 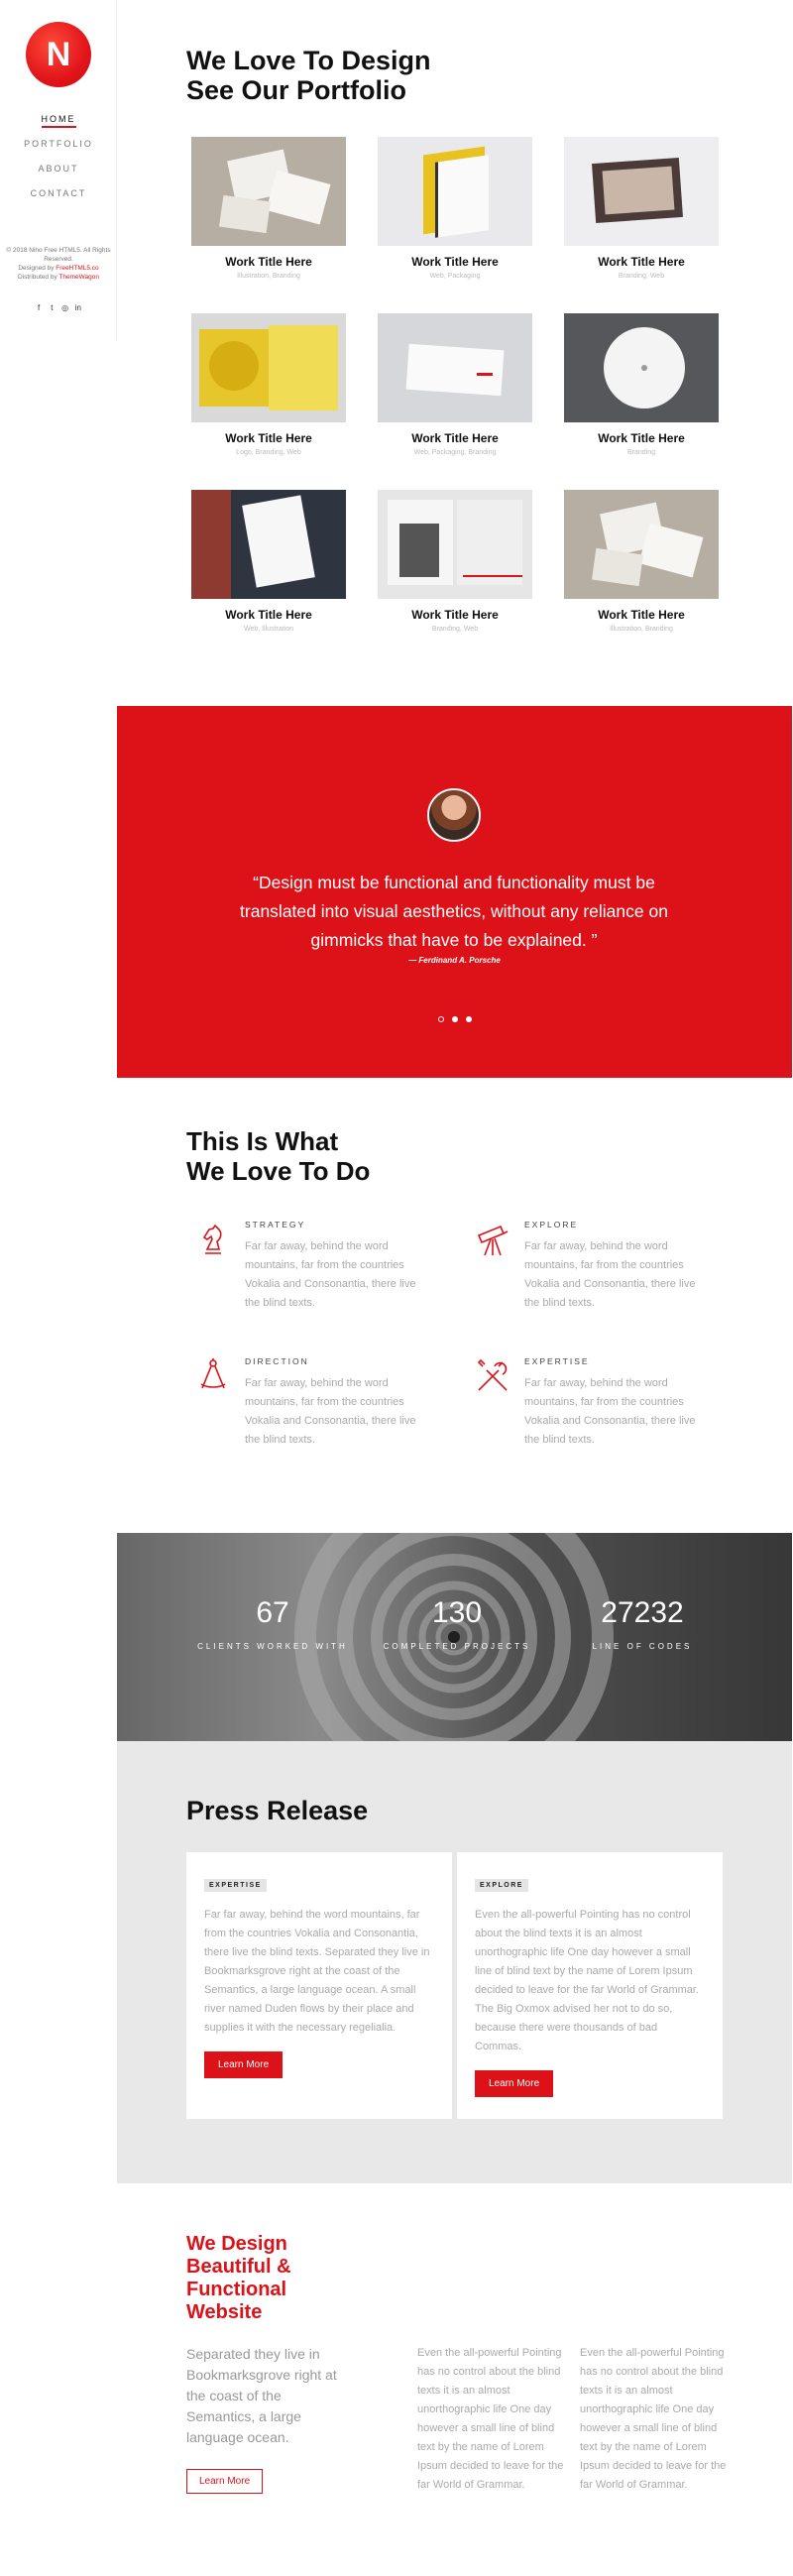 What do you see at coordinates (454, 961) in the screenshot?
I see `testimonial-author: — Ferdinand A. Porsche` at bounding box center [454, 961].